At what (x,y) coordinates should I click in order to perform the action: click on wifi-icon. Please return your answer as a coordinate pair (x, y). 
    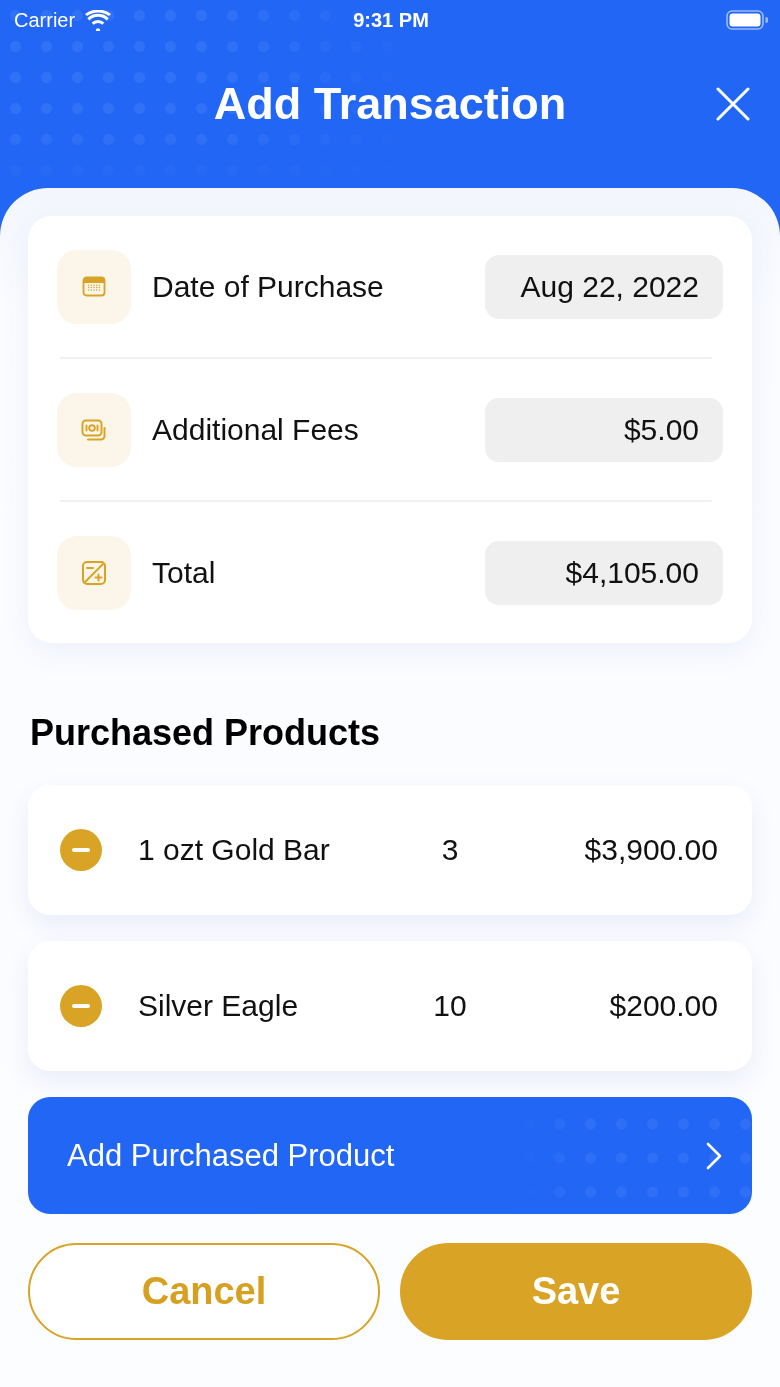
    Looking at the image, I should click on (98, 20).